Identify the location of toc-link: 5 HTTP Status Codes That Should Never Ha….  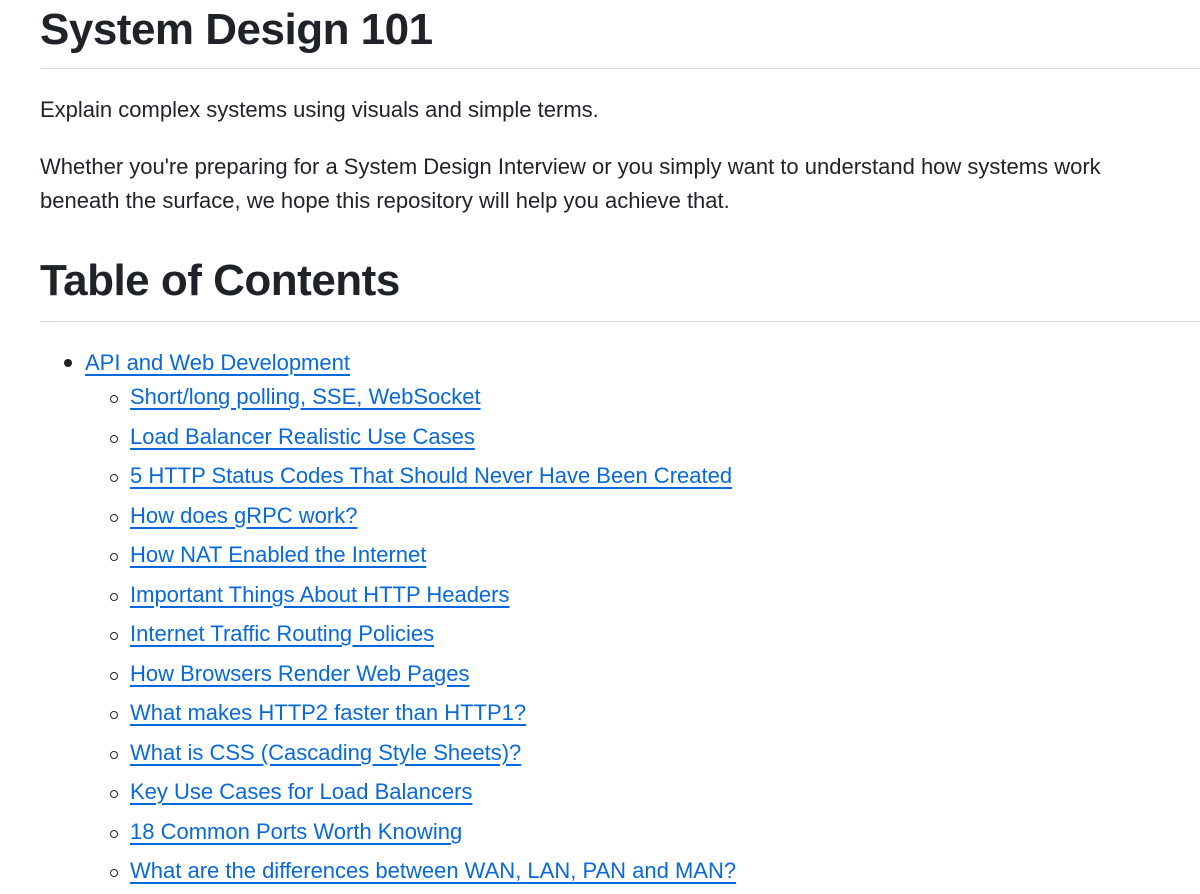
(431, 475).